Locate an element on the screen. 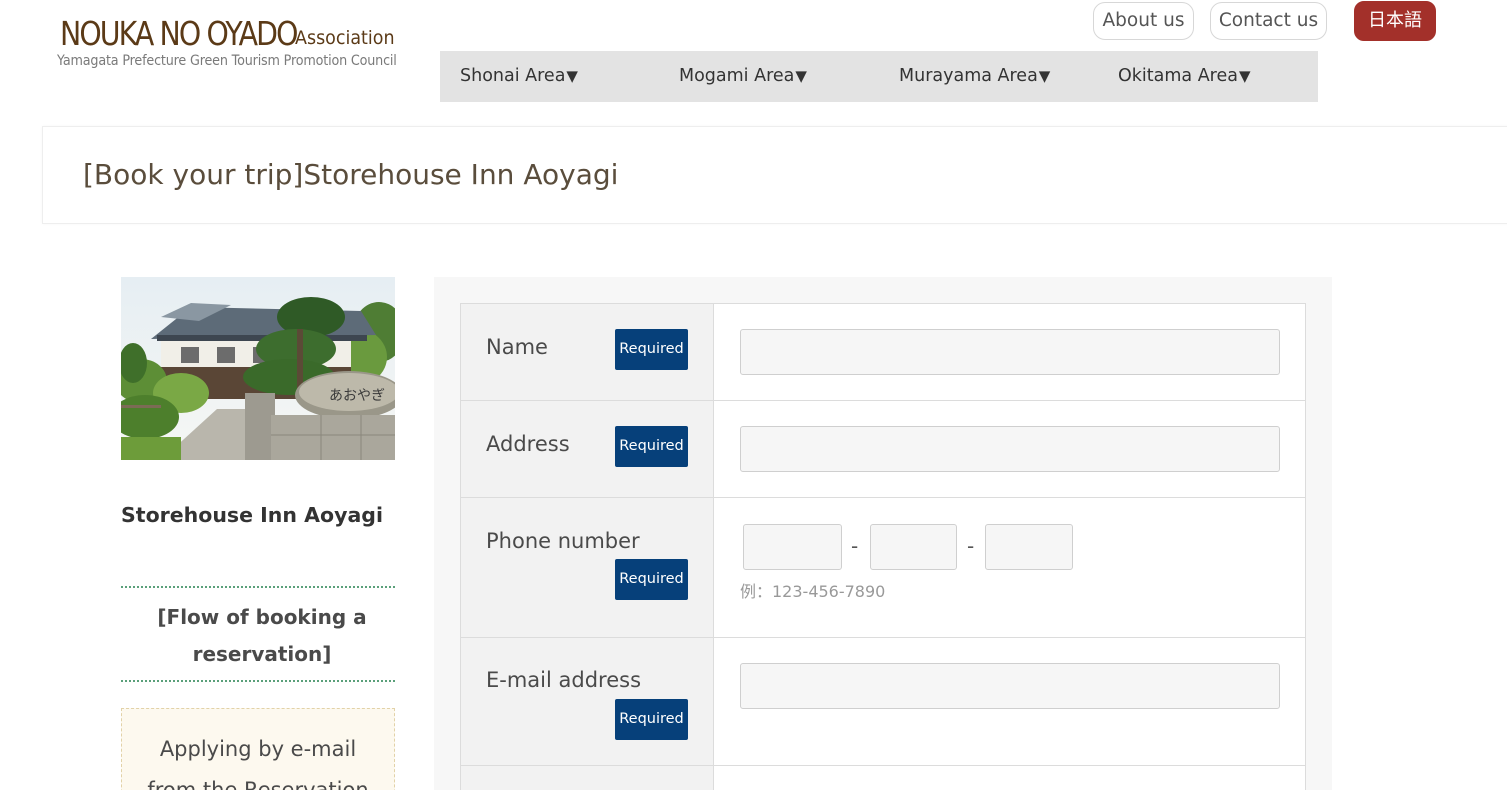 This screenshot has height=790, width=1507. nav-item-label: Okitama Area is located at coordinates (1178, 76).